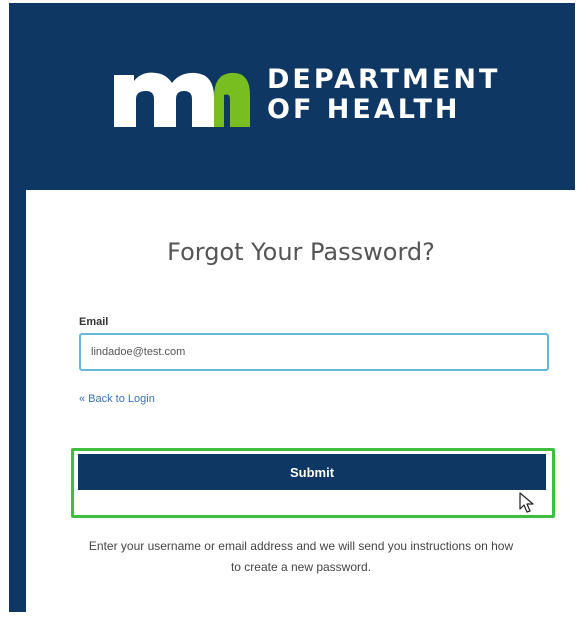 This screenshot has height=626, width=578. Describe the element at coordinates (314, 352) in the screenshot. I see `email-field` at that location.